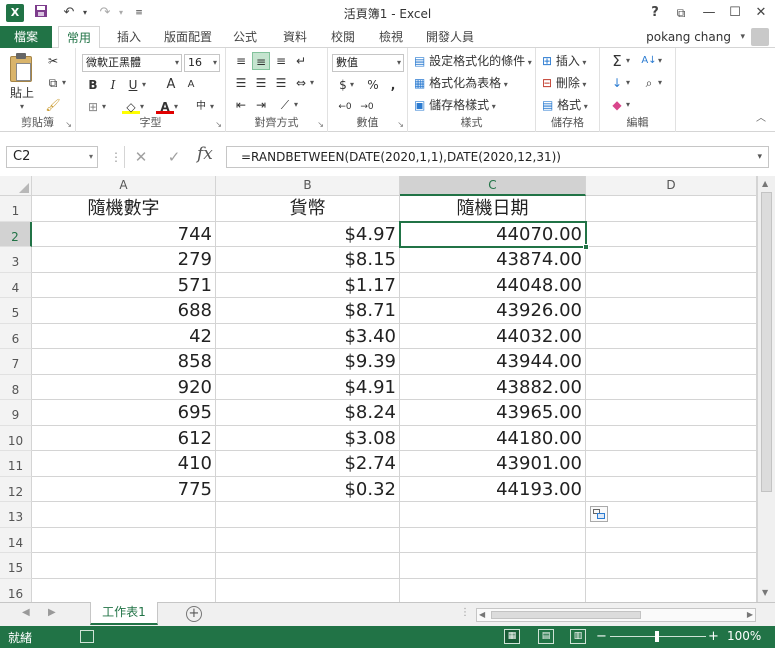  Describe the element at coordinates (308, 464) in the screenshot. I see `cell: $2.74` at that location.